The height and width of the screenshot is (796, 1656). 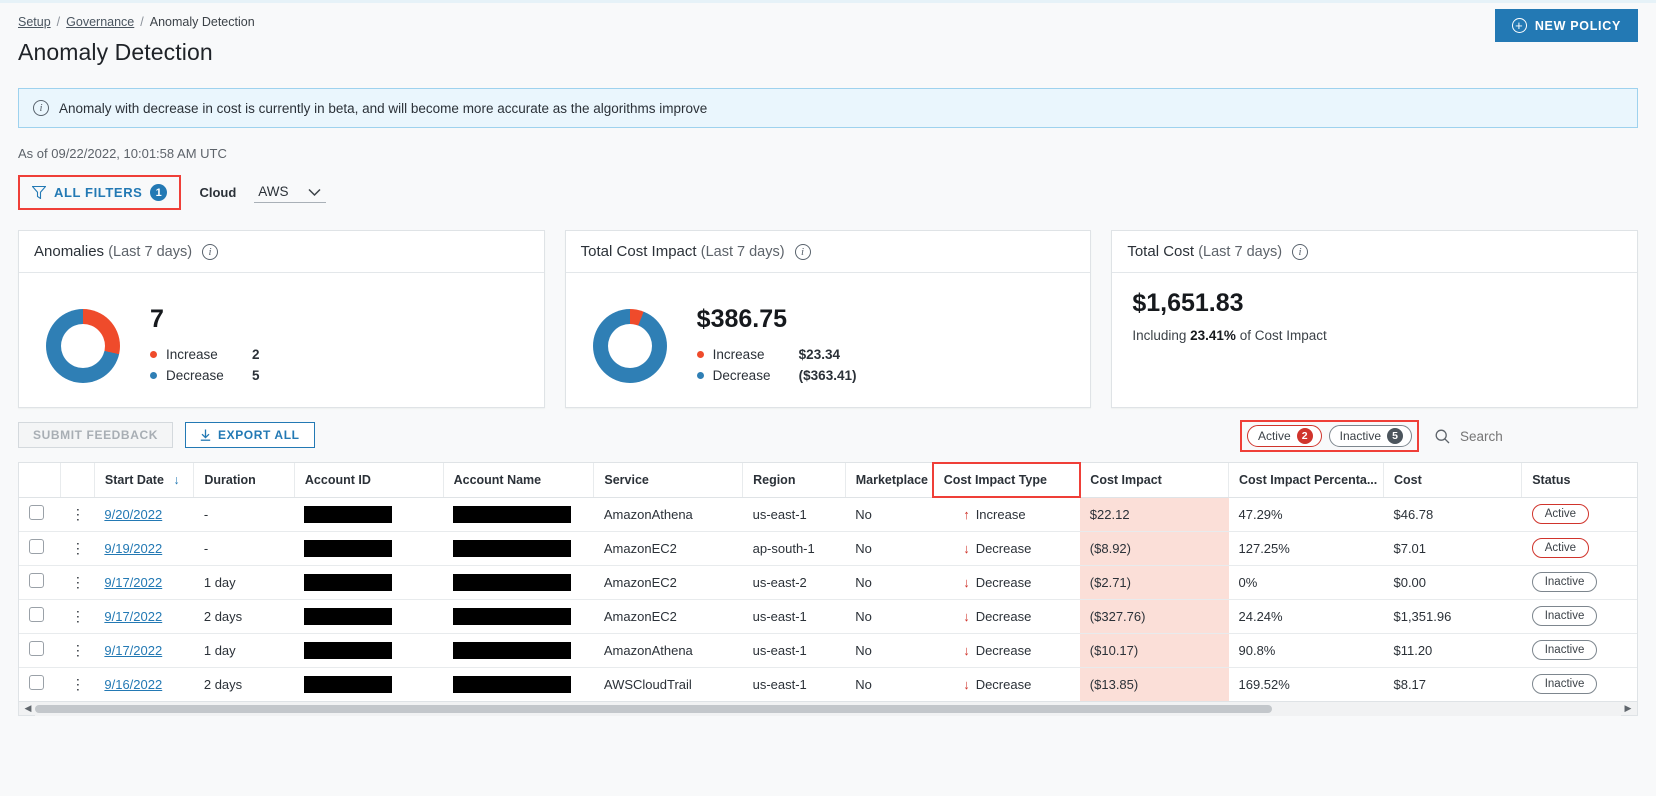 What do you see at coordinates (794, 480) in the screenshot?
I see `col-region: Region` at bounding box center [794, 480].